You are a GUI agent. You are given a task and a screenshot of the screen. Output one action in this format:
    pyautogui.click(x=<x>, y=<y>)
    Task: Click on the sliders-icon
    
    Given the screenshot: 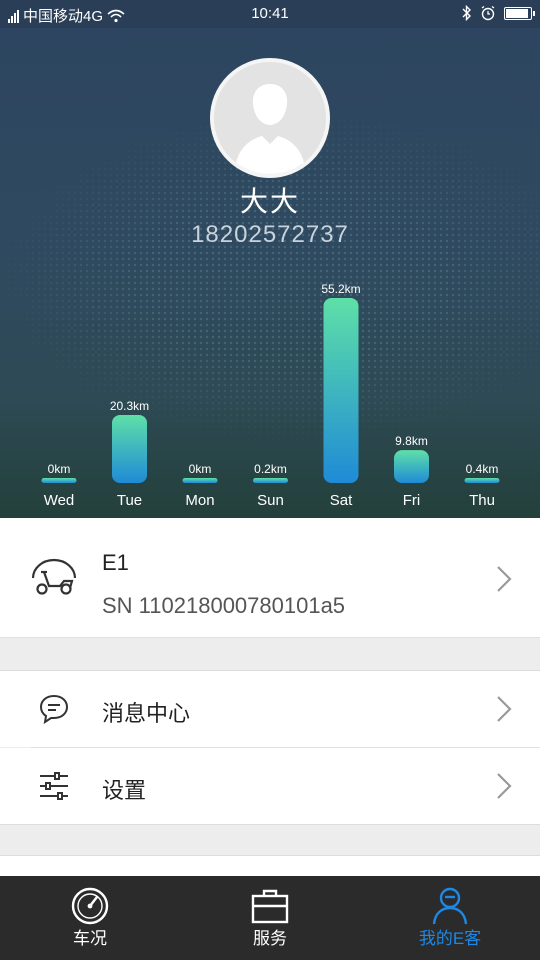 What is the action you would take?
    pyautogui.click(x=54, y=786)
    